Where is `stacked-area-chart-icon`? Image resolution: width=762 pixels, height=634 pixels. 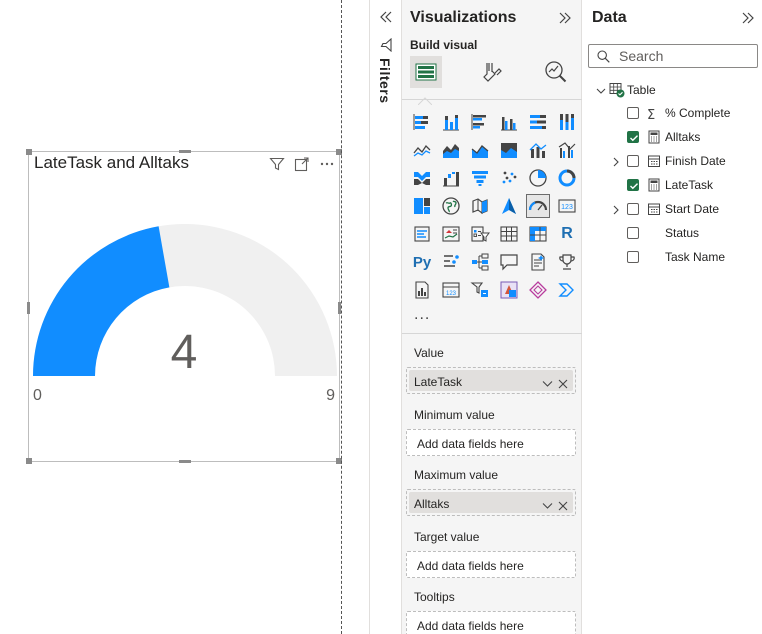 stacked-area-chart-icon is located at coordinates (480, 150).